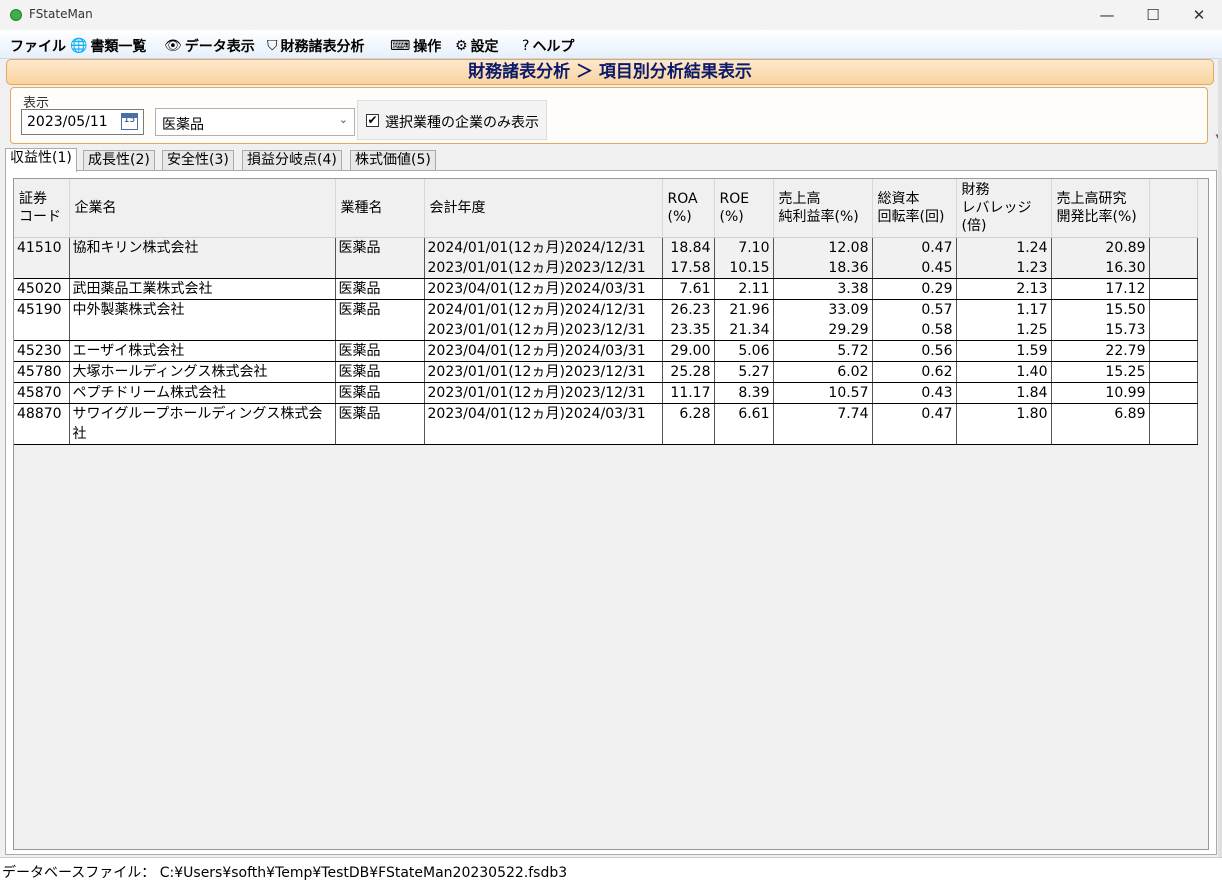 The image size is (1222, 882). Describe the element at coordinates (543, 208) in the screenshot. I see `header-fiscal-year: 会計年度` at that location.